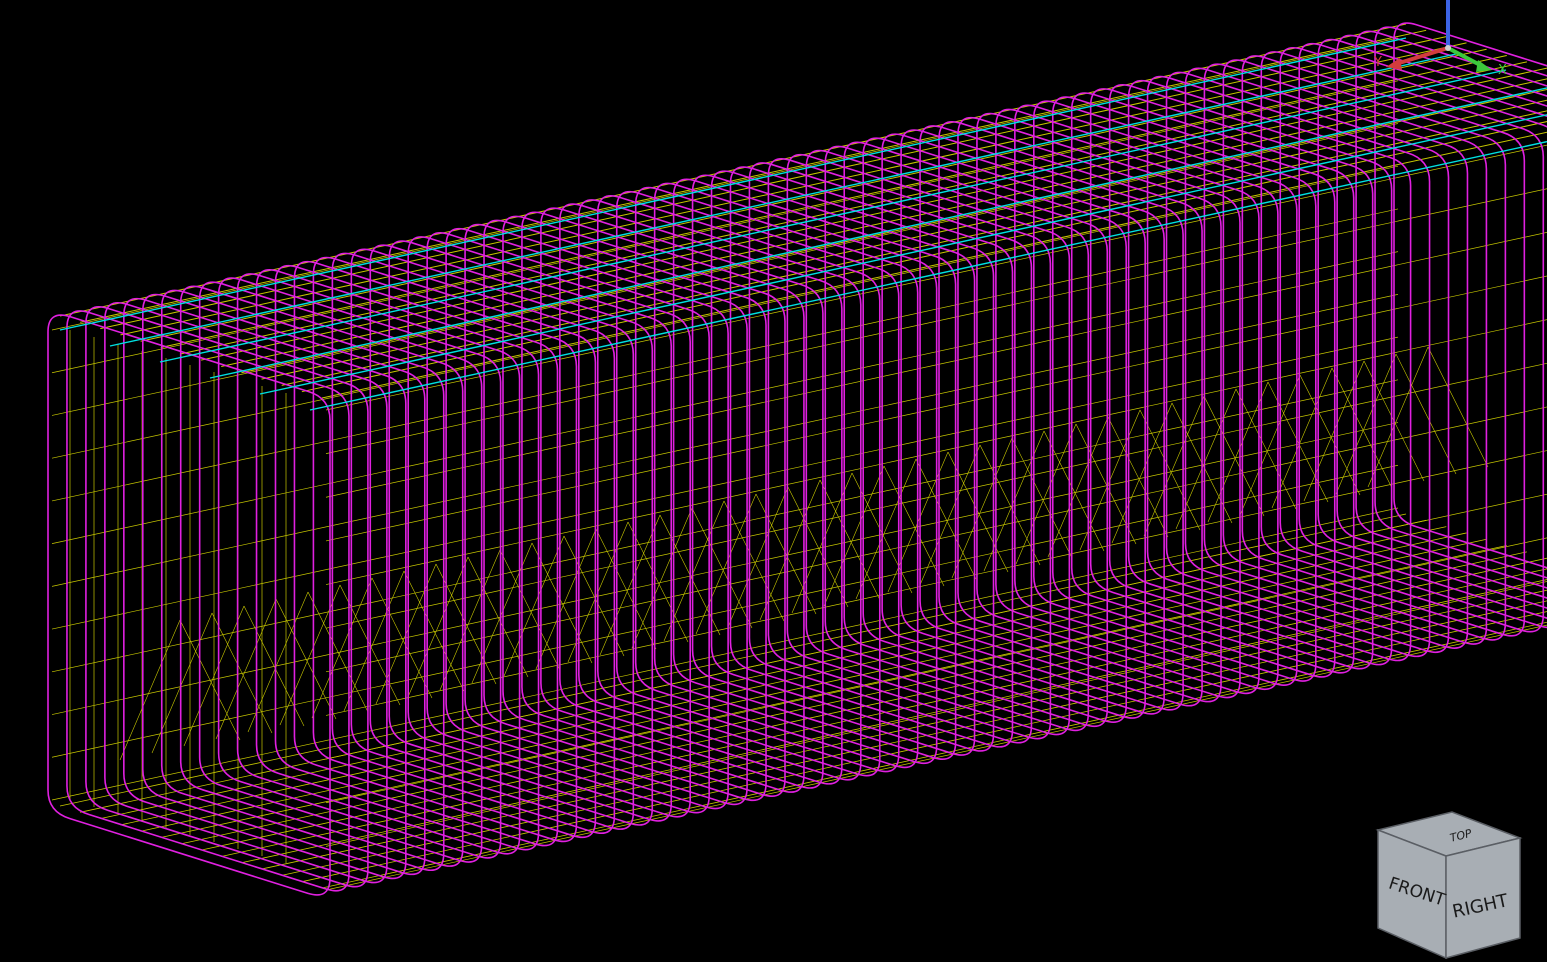  What do you see at coordinates (1448, 884) in the screenshot?
I see `view-cube: TOP FRONT RIGHT` at bounding box center [1448, 884].